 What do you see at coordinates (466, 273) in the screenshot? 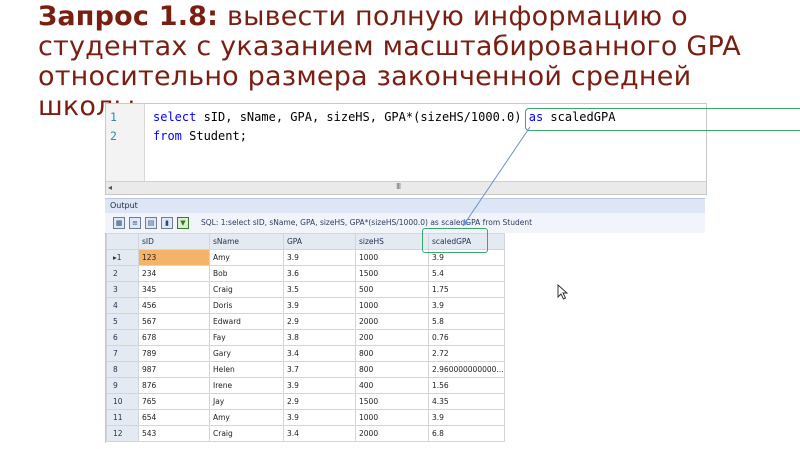
I see `cell-scaledgpa: 5.4` at bounding box center [466, 273].